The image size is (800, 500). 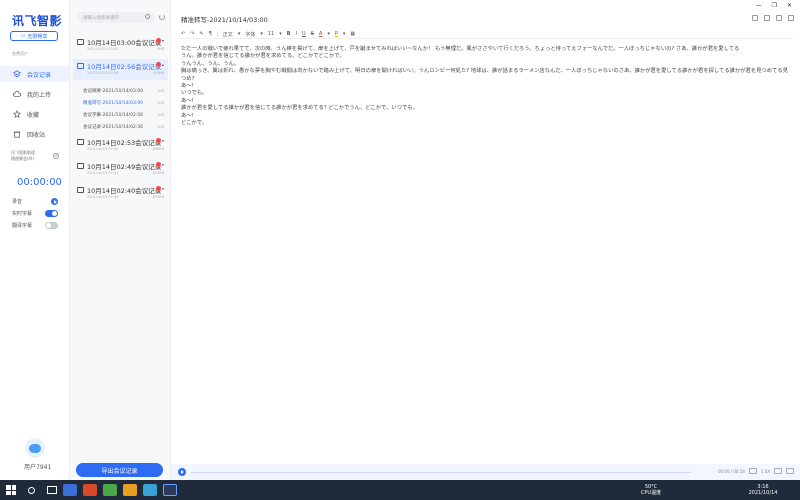 I want to click on search-input: 请输入搜索关键字, so click(x=116, y=17).